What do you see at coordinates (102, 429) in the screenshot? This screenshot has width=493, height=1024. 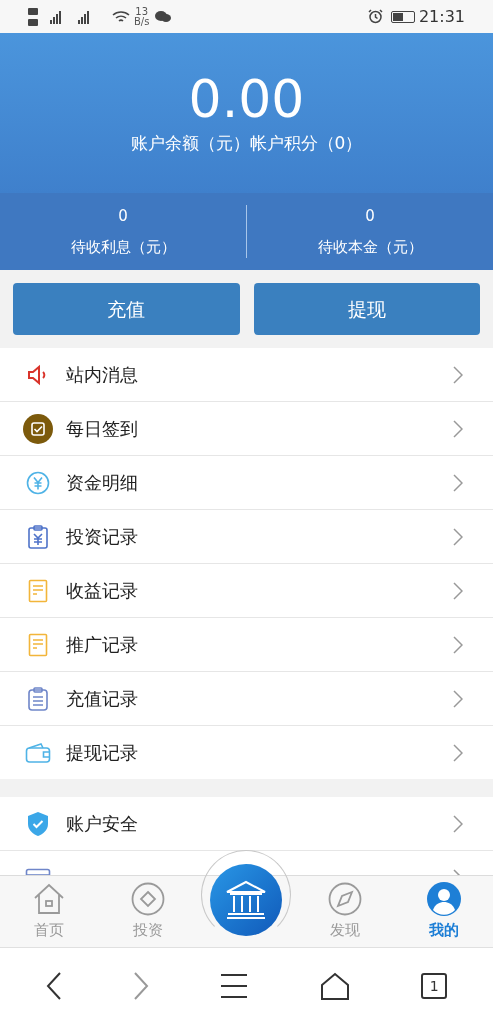 I see `menu-item-label: 每日签到` at bounding box center [102, 429].